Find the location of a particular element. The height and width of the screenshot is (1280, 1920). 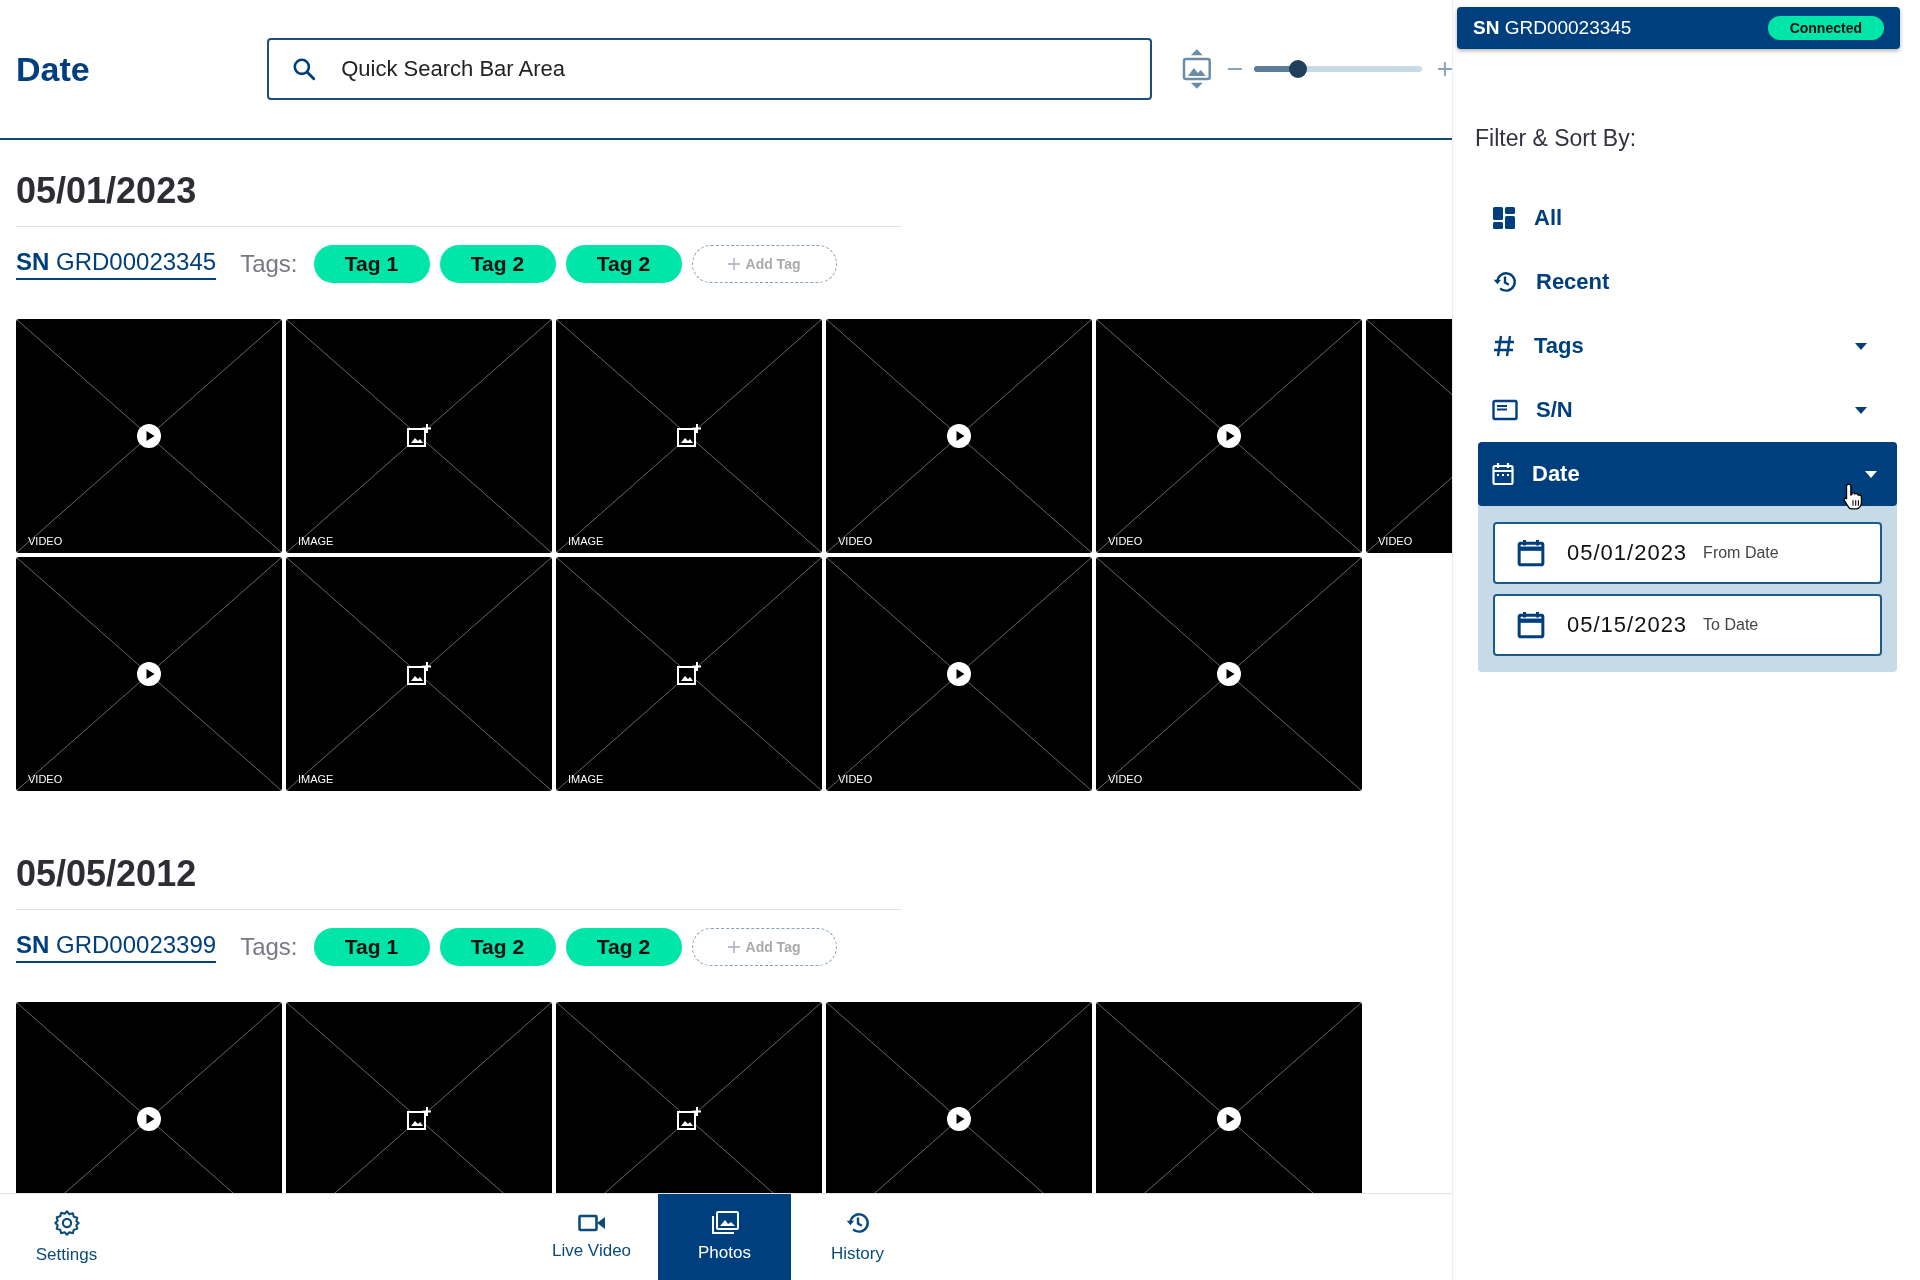

search-icon is located at coordinates (304, 69).